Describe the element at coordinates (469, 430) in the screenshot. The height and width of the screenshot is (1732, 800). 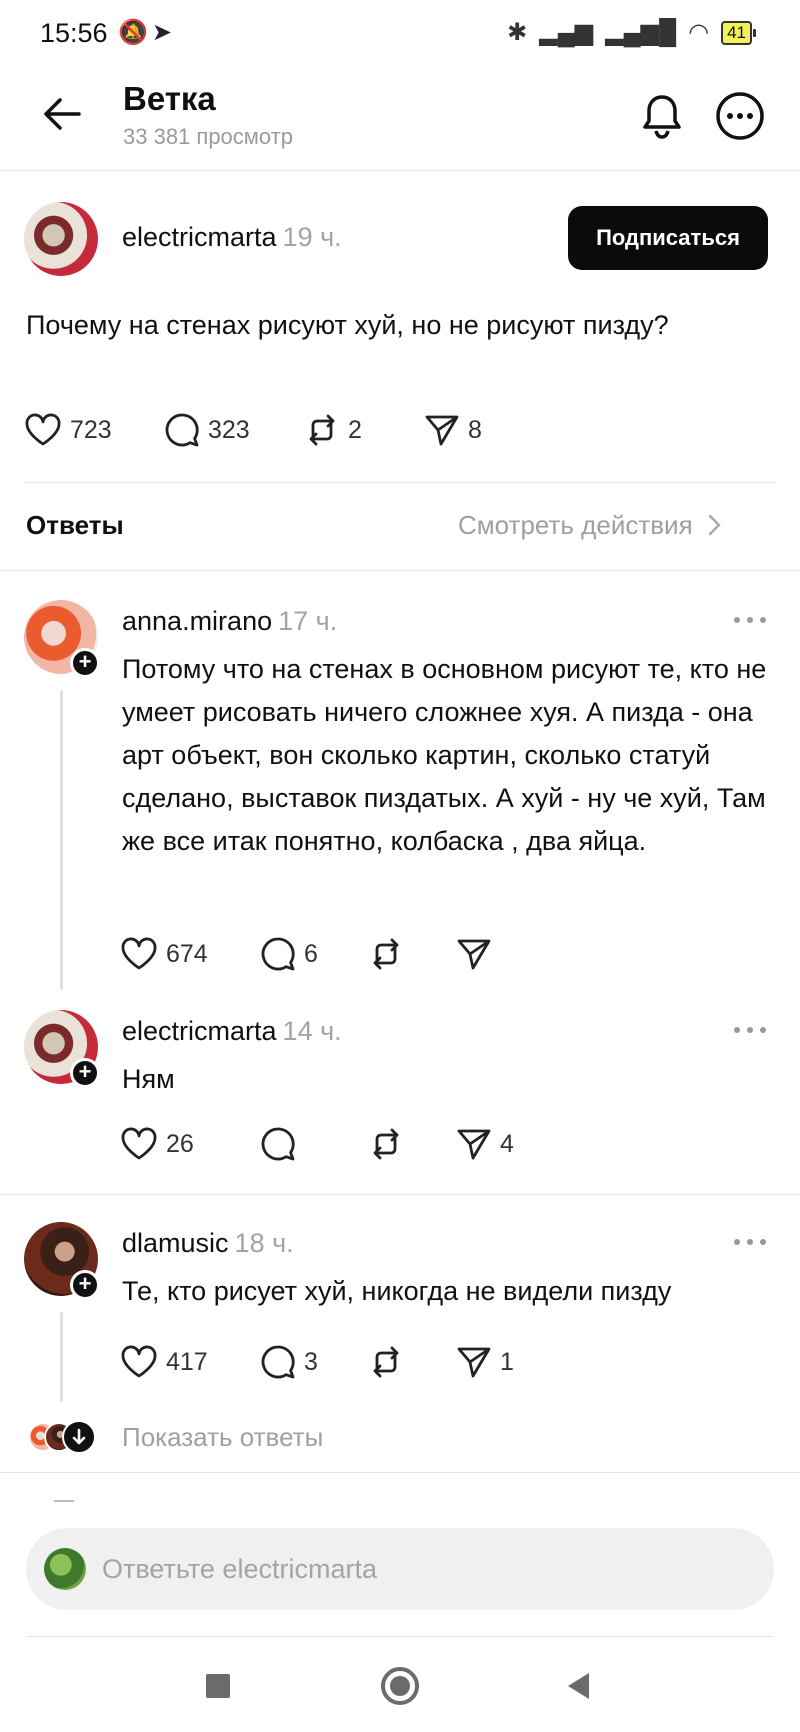
I see `share-button: 8` at that location.